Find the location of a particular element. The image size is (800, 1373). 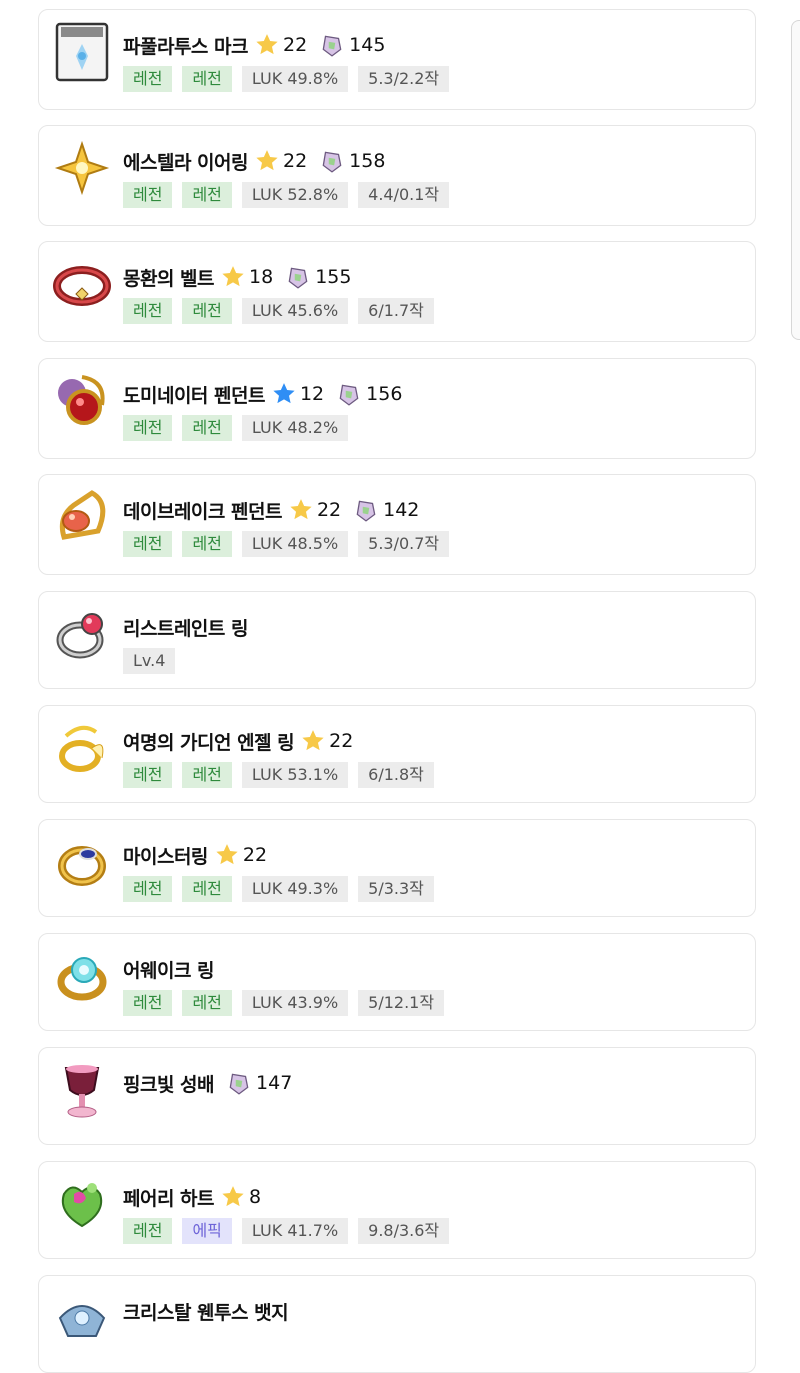

power-value: 147 is located at coordinates (274, 1083).